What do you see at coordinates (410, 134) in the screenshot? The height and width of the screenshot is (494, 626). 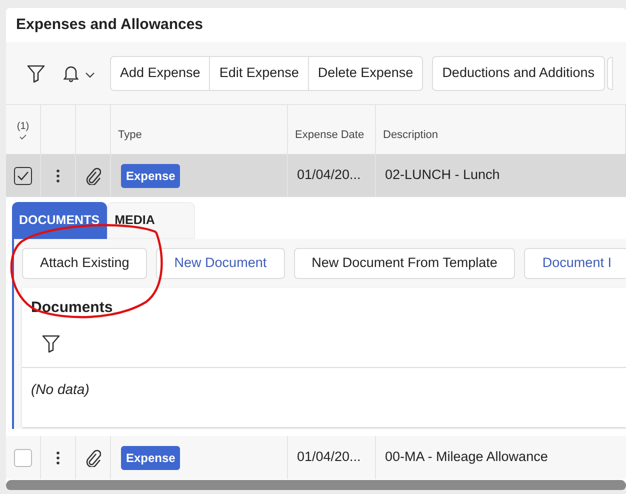 I see `column-header: Description` at bounding box center [410, 134].